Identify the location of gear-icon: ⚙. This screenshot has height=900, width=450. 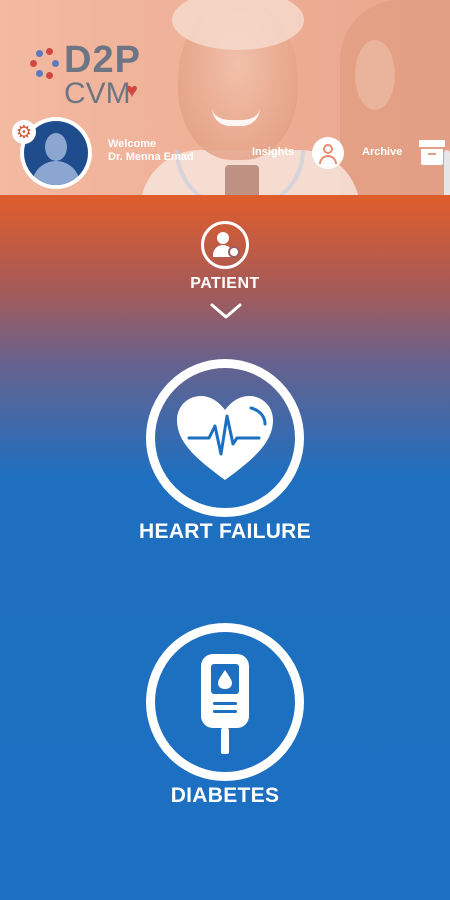
(24, 132).